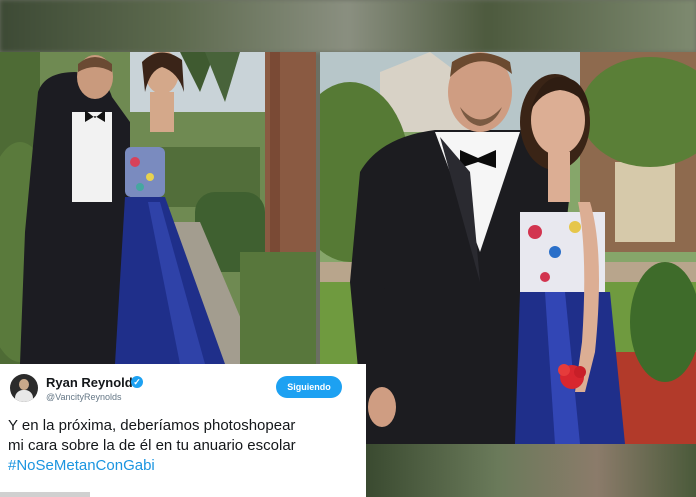  Describe the element at coordinates (93, 382) in the screenshot. I see `tweet-user-name: Ryan Reynolds` at that location.